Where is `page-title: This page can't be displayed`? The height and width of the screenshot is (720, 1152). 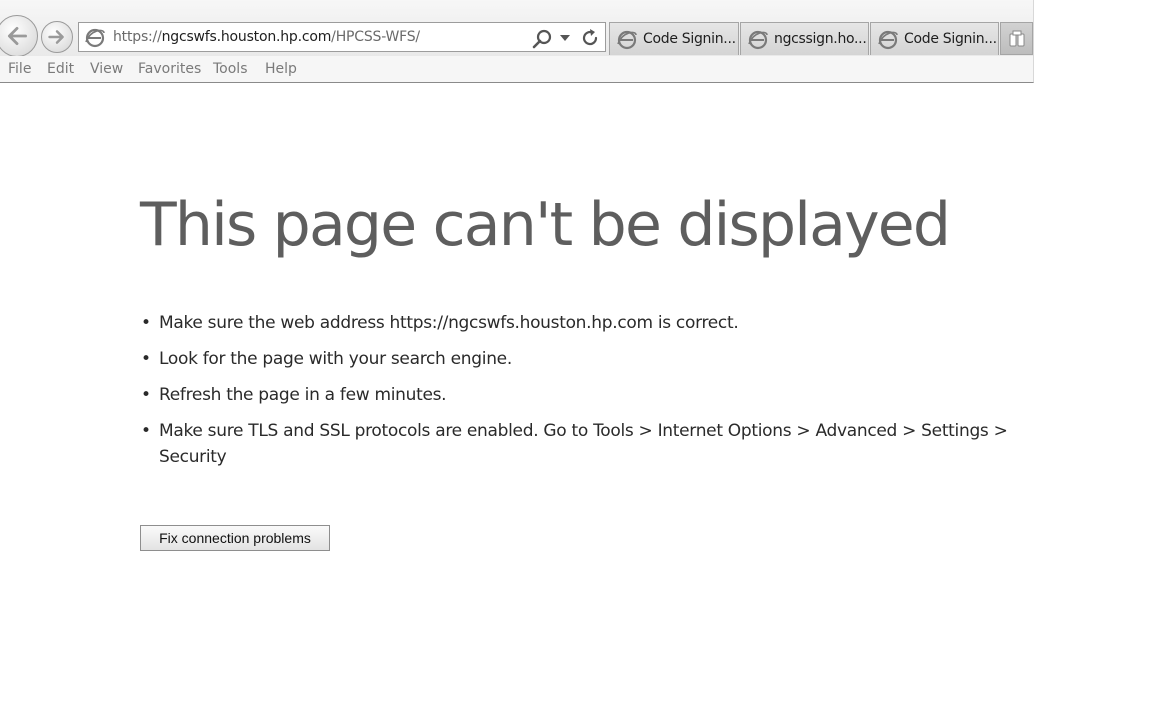
page-title: This page can't be displayed is located at coordinates (545, 225).